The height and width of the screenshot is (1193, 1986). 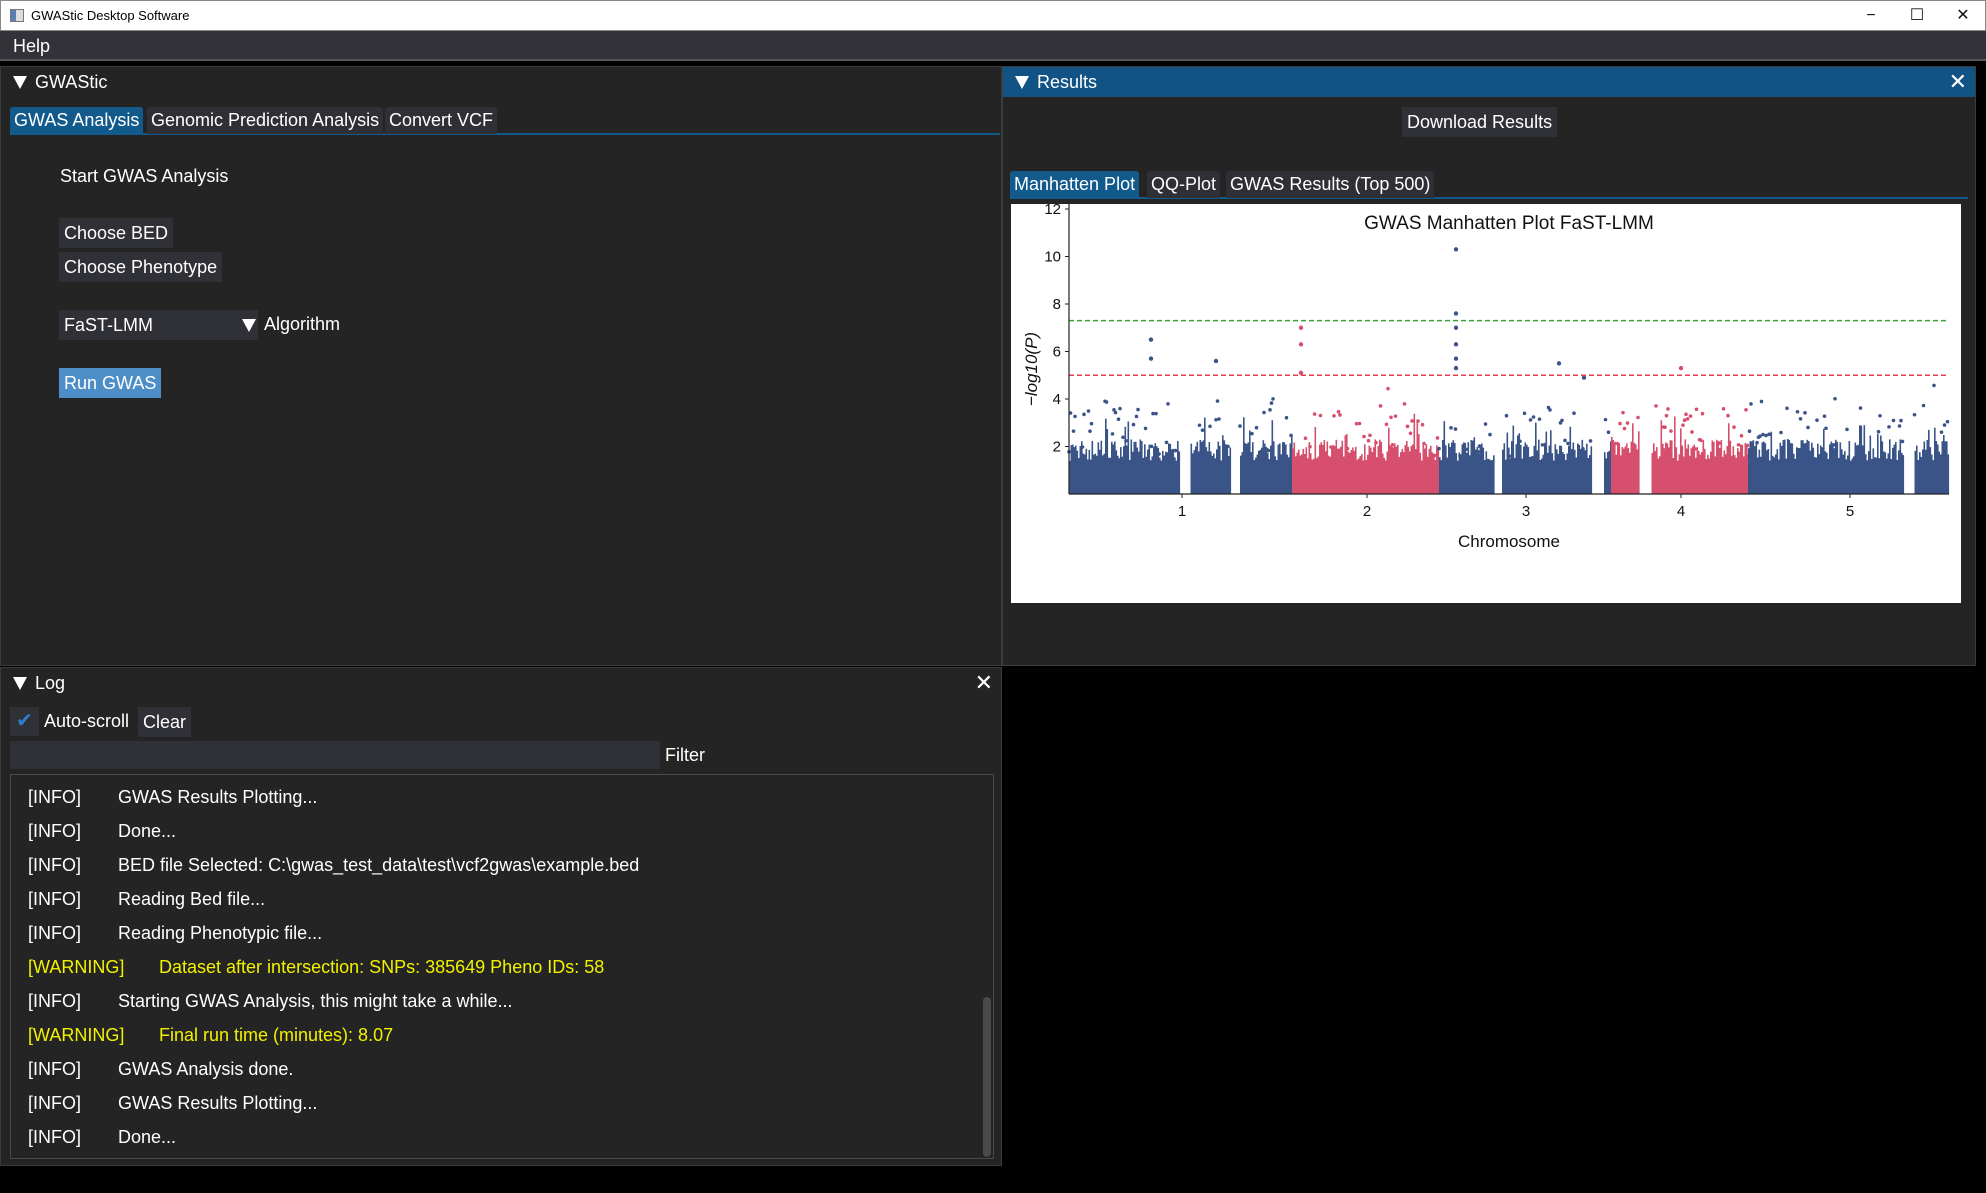 What do you see at coordinates (24, 721) in the screenshot?
I see `autoscroll-checkbox: ✔` at bounding box center [24, 721].